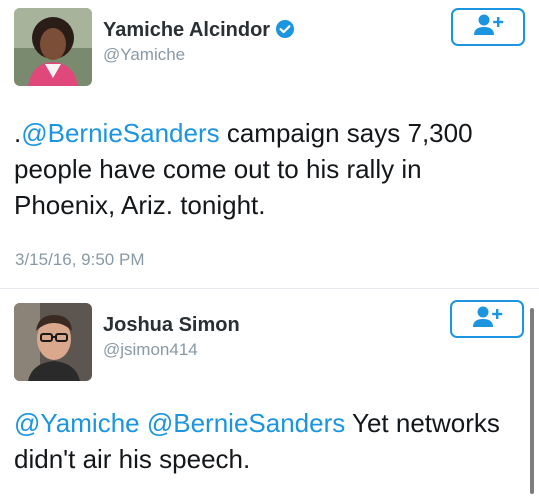 Image resolution: width=539 pixels, height=497 pixels. I want to click on author-handle: @Yamiche, so click(144, 55).